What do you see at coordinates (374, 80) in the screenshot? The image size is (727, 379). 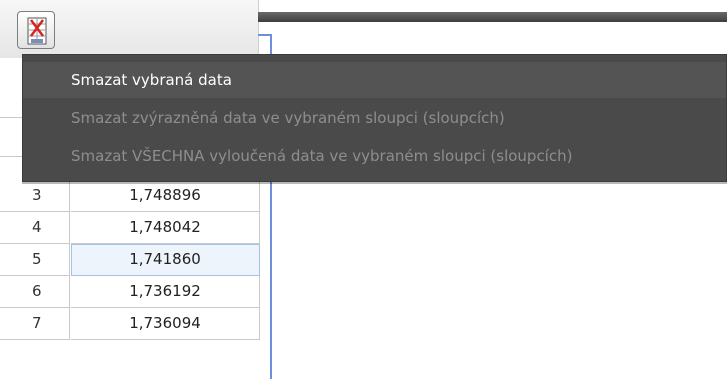 I see `menu-item-delete-selected: Smazat vybraná data` at bounding box center [374, 80].